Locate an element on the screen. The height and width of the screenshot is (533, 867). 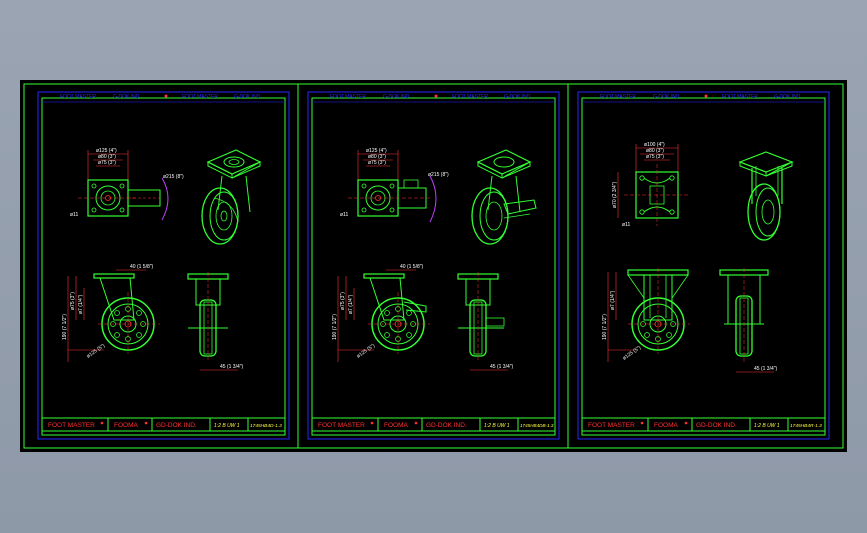
drawing-number: 1745HB4DB-1.3 is located at coordinates (537, 425).